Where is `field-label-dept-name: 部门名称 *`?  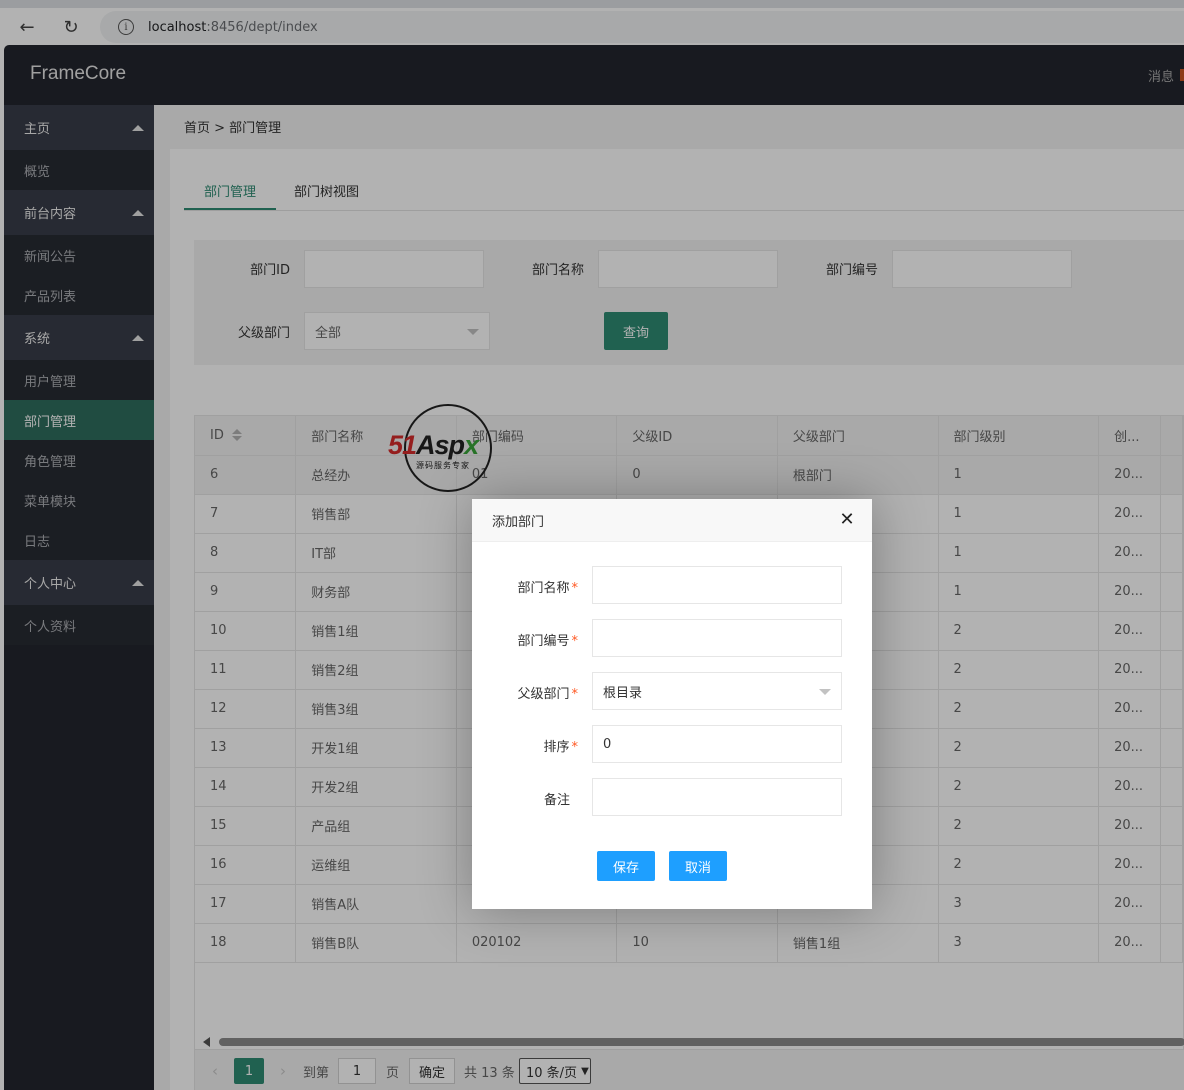
field-label-dept-name: 部门名称 * is located at coordinates (535, 586).